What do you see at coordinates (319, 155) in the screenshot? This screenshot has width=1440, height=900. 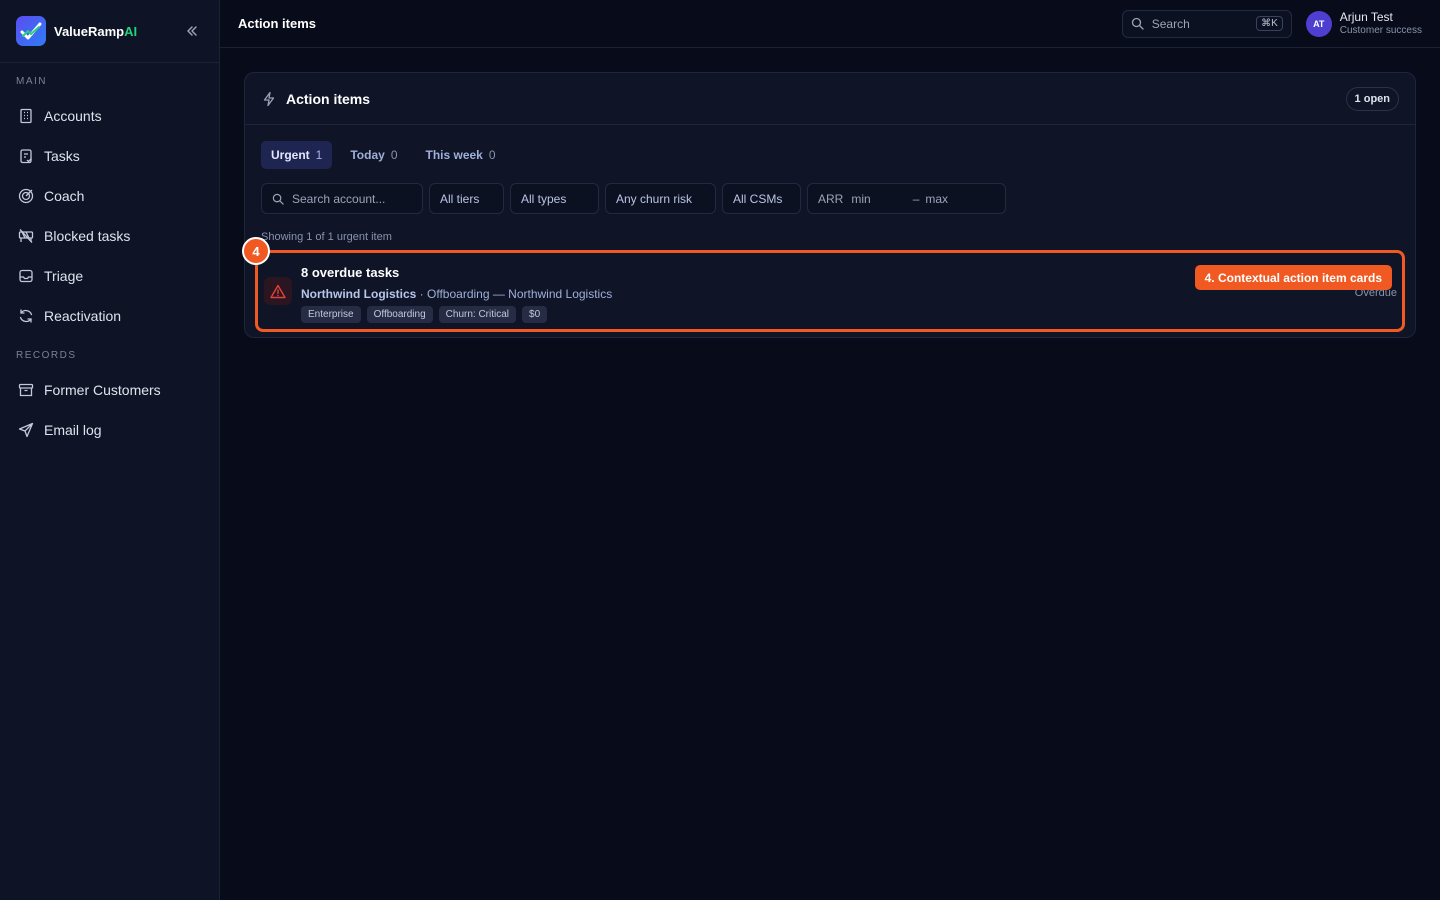 I see `tab-count: 1` at bounding box center [319, 155].